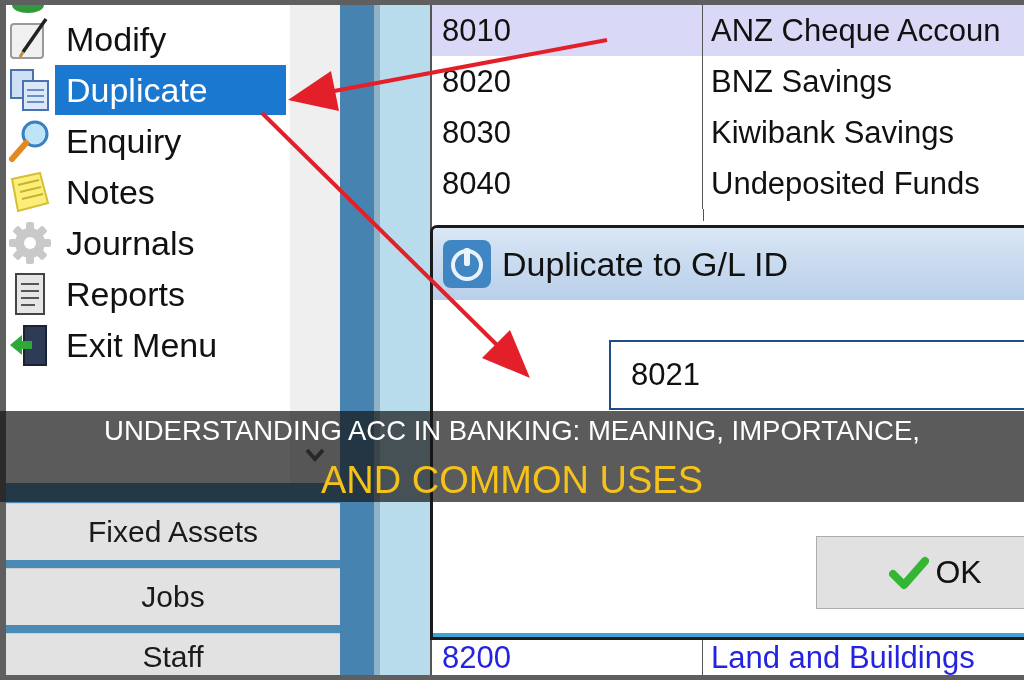 Image resolution: width=1024 pixels, height=680 pixels. Describe the element at coordinates (909, 572) in the screenshot. I see `check-icon` at that location.